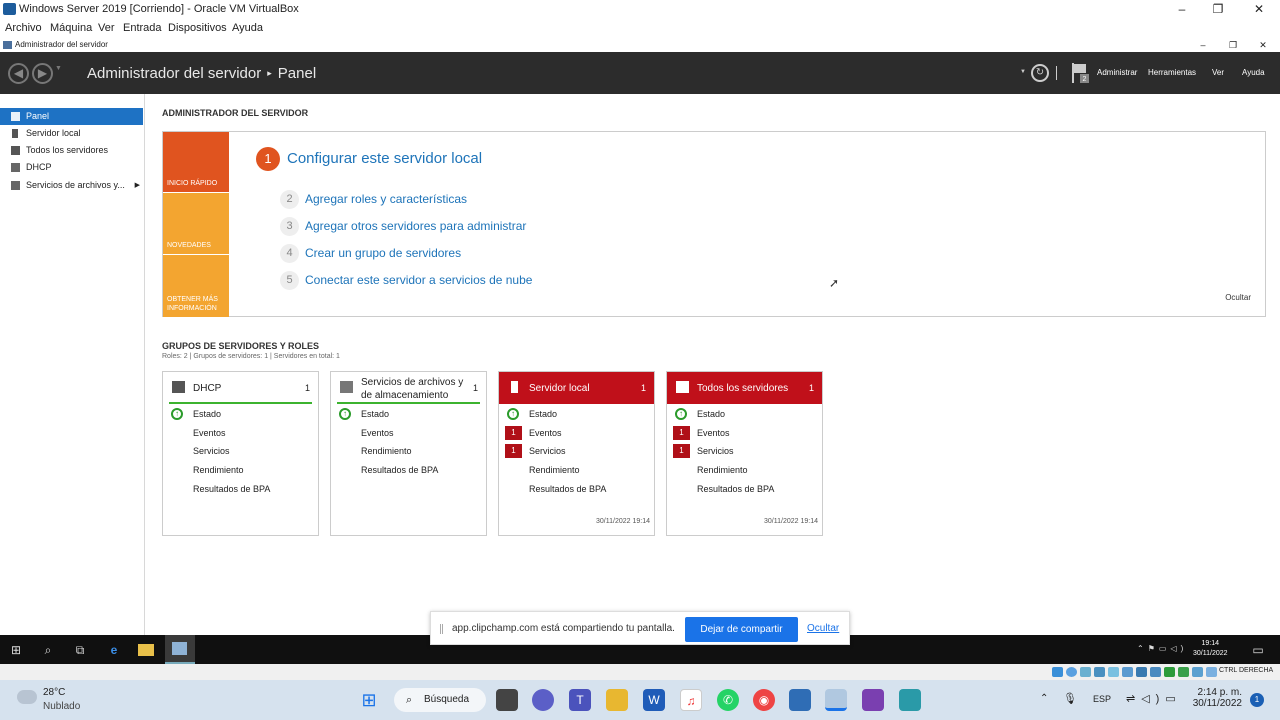 Image resolution: width=1280 pixels, height=720 pixels. What do you see at coordinates (728, 700) in the screenshot?
I see `whatsapp-icon: ✆` at bounding box center [728, 700].